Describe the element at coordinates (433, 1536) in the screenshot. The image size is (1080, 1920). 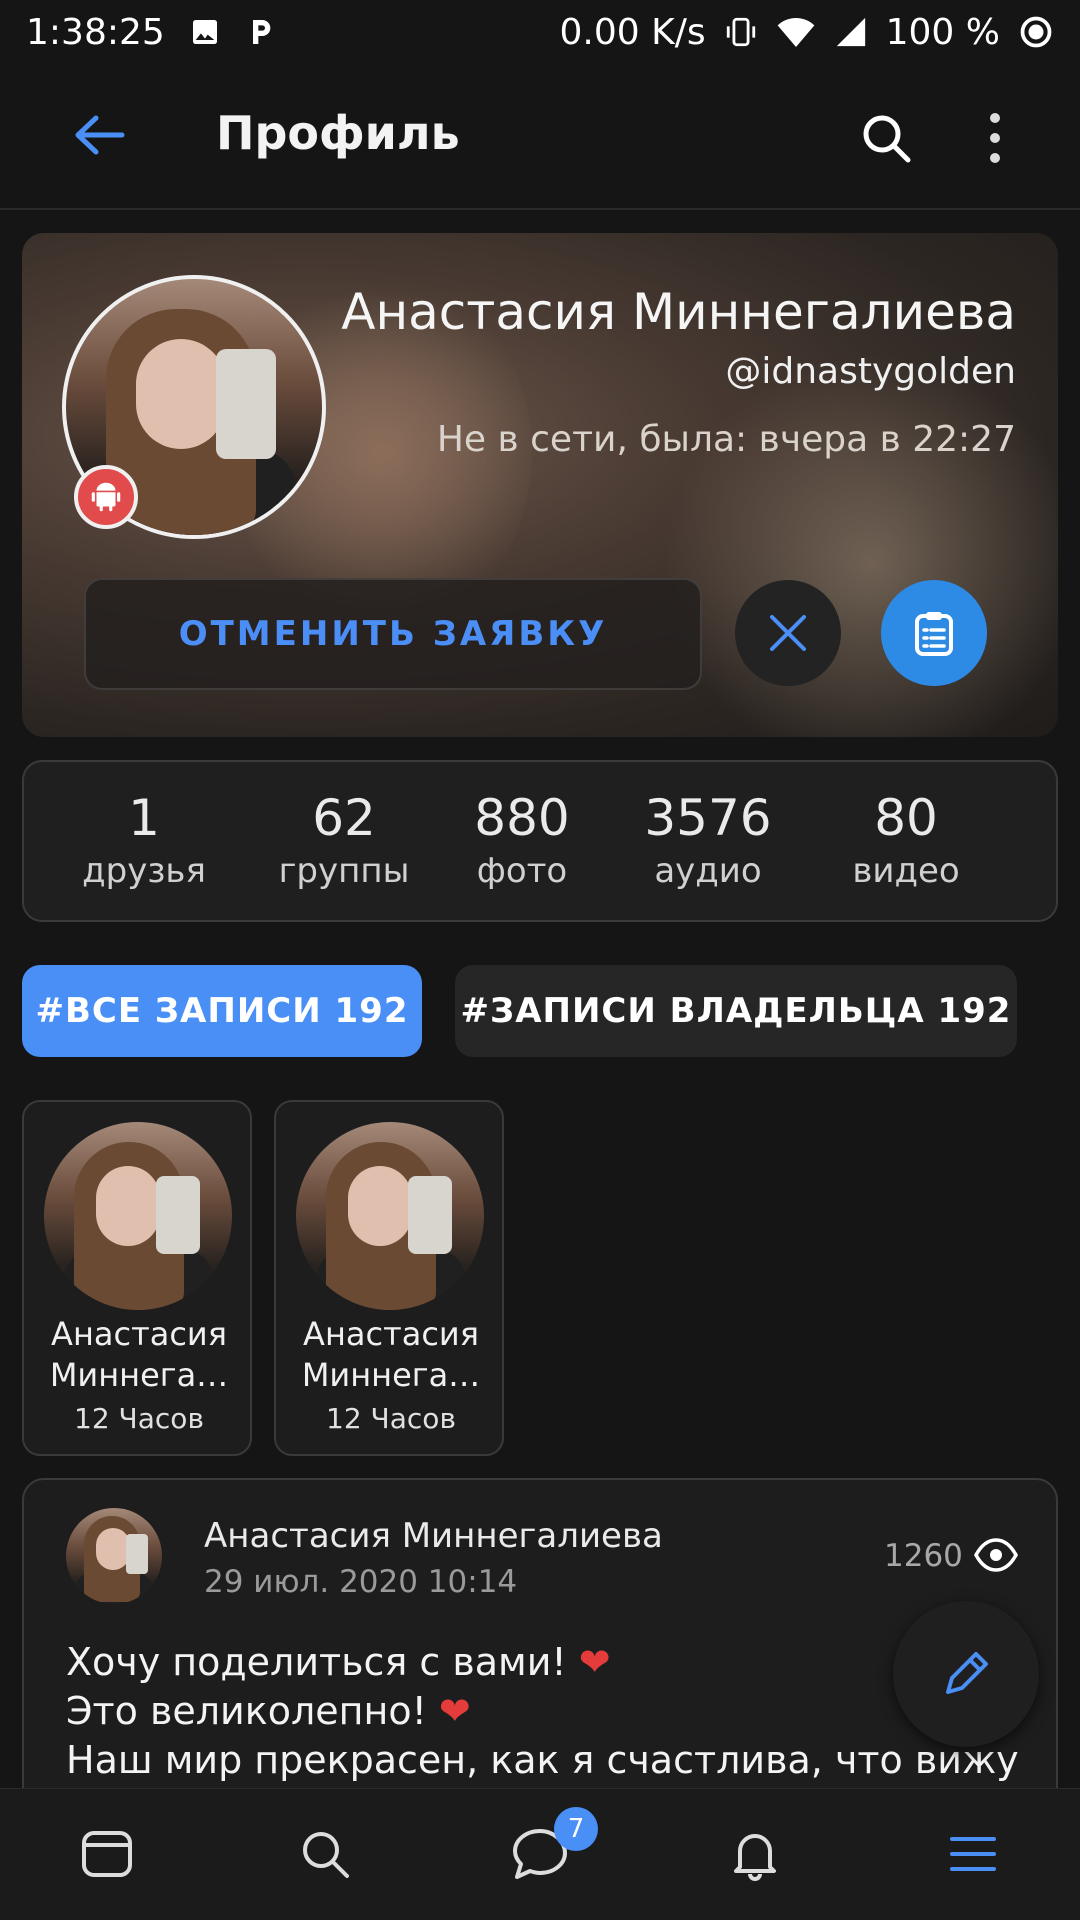
I see `post-author-name: Анастасия Миннегалиева` at that location.